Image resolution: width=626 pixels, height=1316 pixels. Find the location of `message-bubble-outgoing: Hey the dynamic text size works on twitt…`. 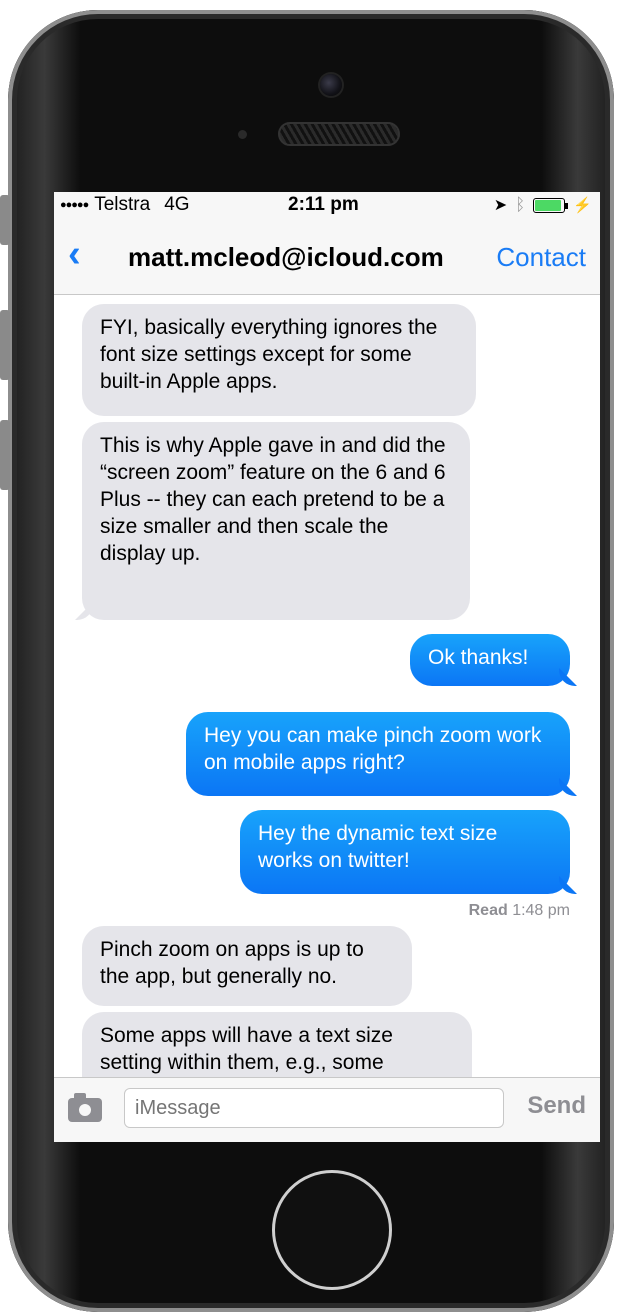

message-bubble-outgoing: Hey the dynamic text size works on twitt… is located at coordinates (405, 852).